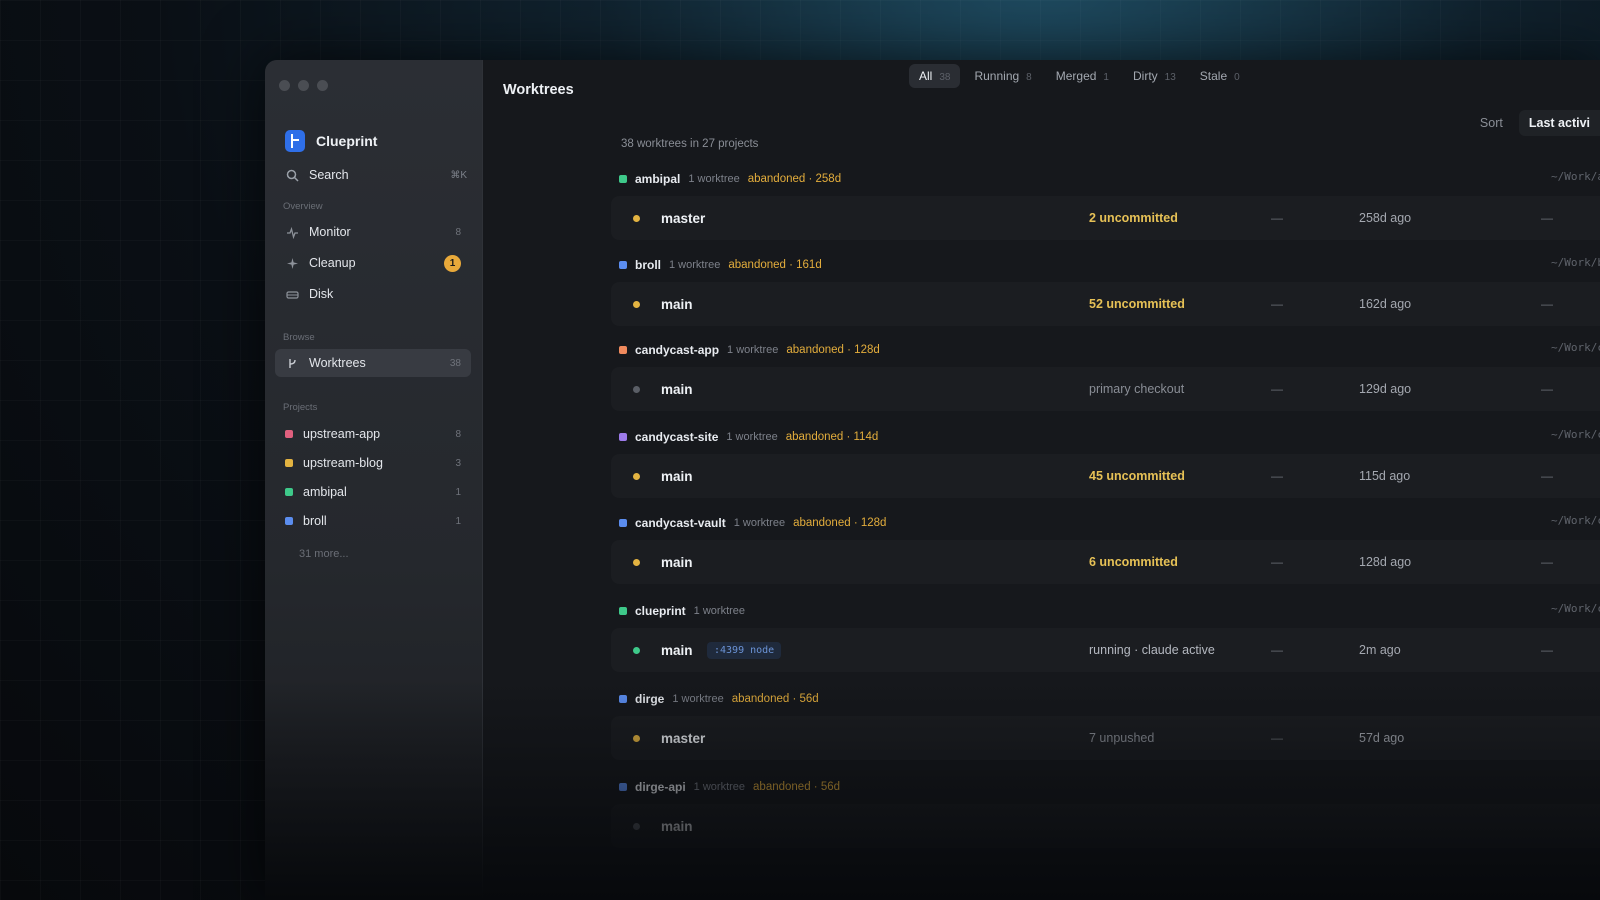  Describe the element at coordinates (794, 179) in the screenshot. I see `group-status: abandoned · 258d` at that location.